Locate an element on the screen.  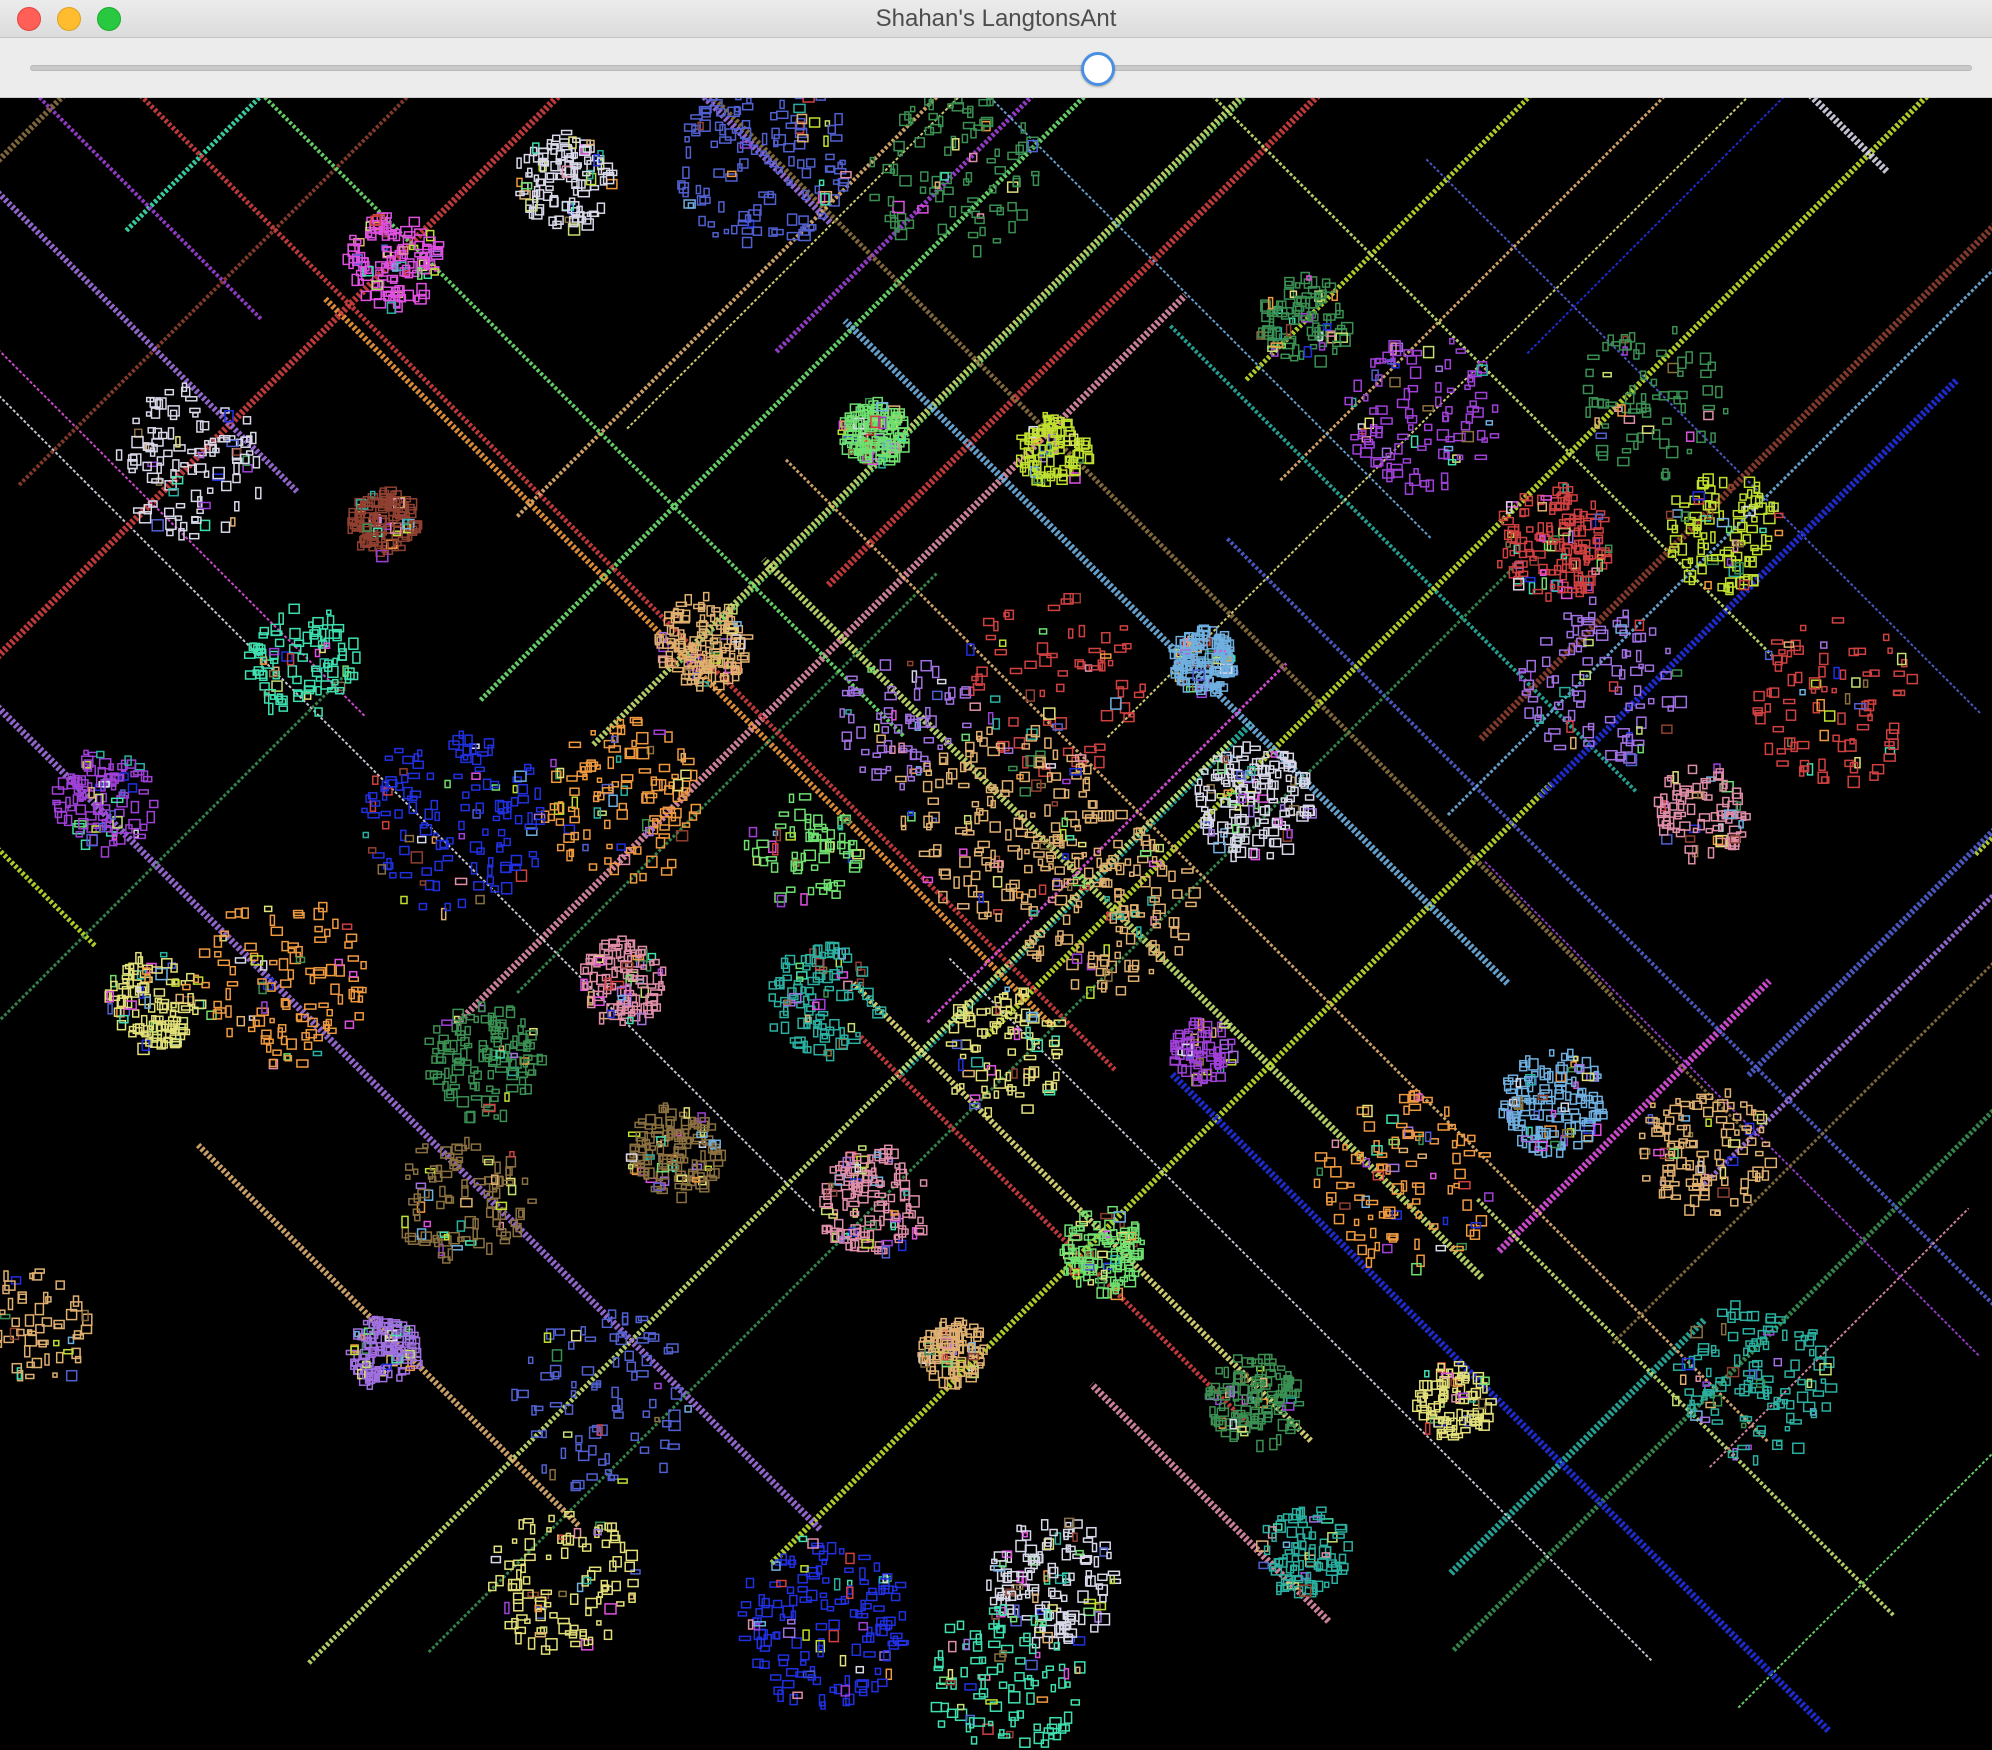
title-bar: Shahan's LangtonsAnt is located at coordinates (996, 19).